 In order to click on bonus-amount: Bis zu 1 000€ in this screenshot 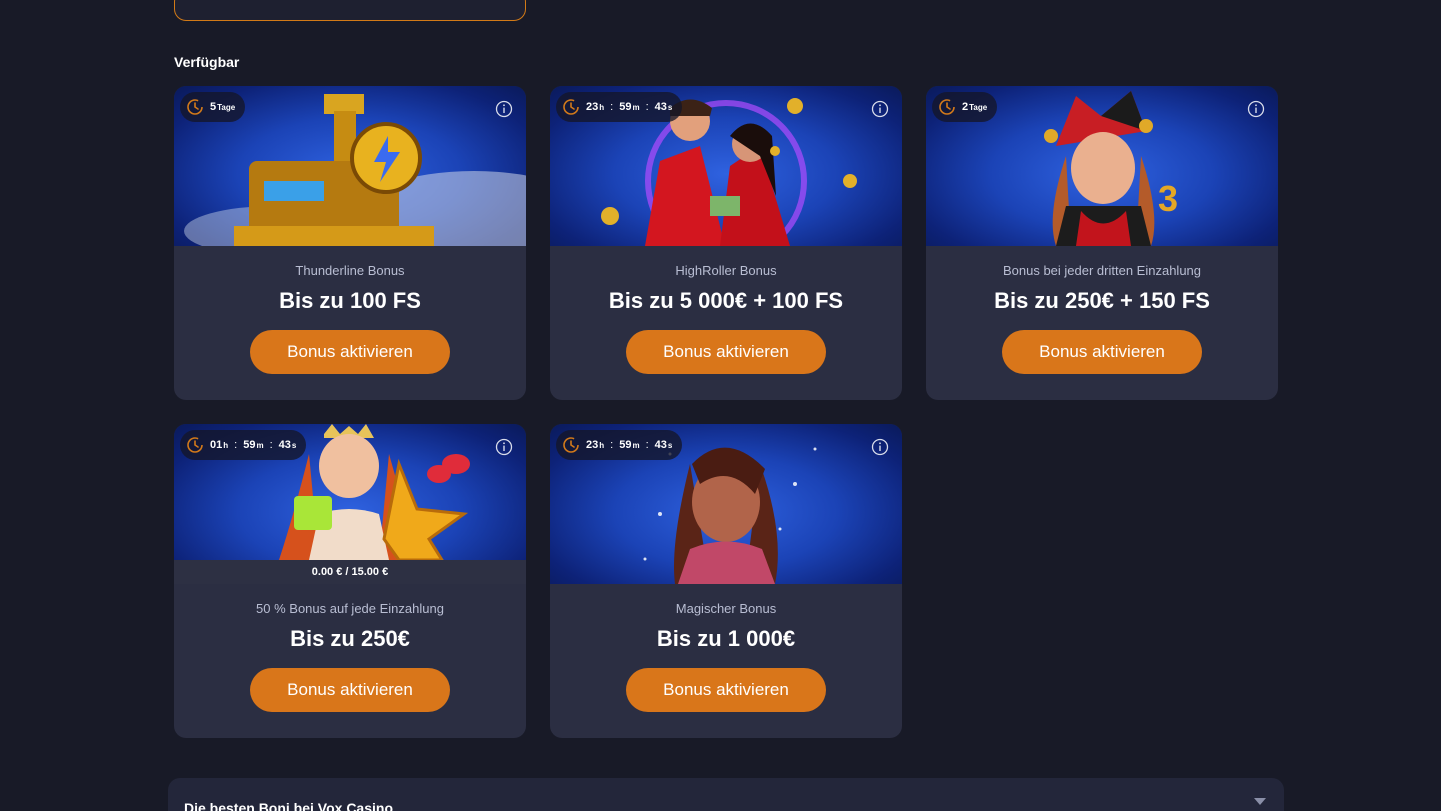, I will do `click(726, 638)`.